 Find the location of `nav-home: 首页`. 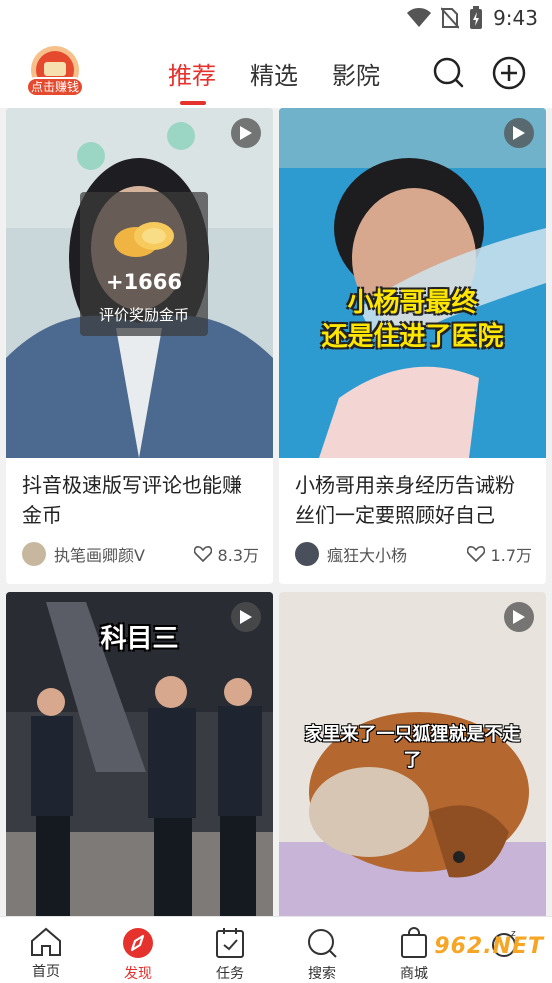

nav-home: 首页 is located at coordinates (46, 950).